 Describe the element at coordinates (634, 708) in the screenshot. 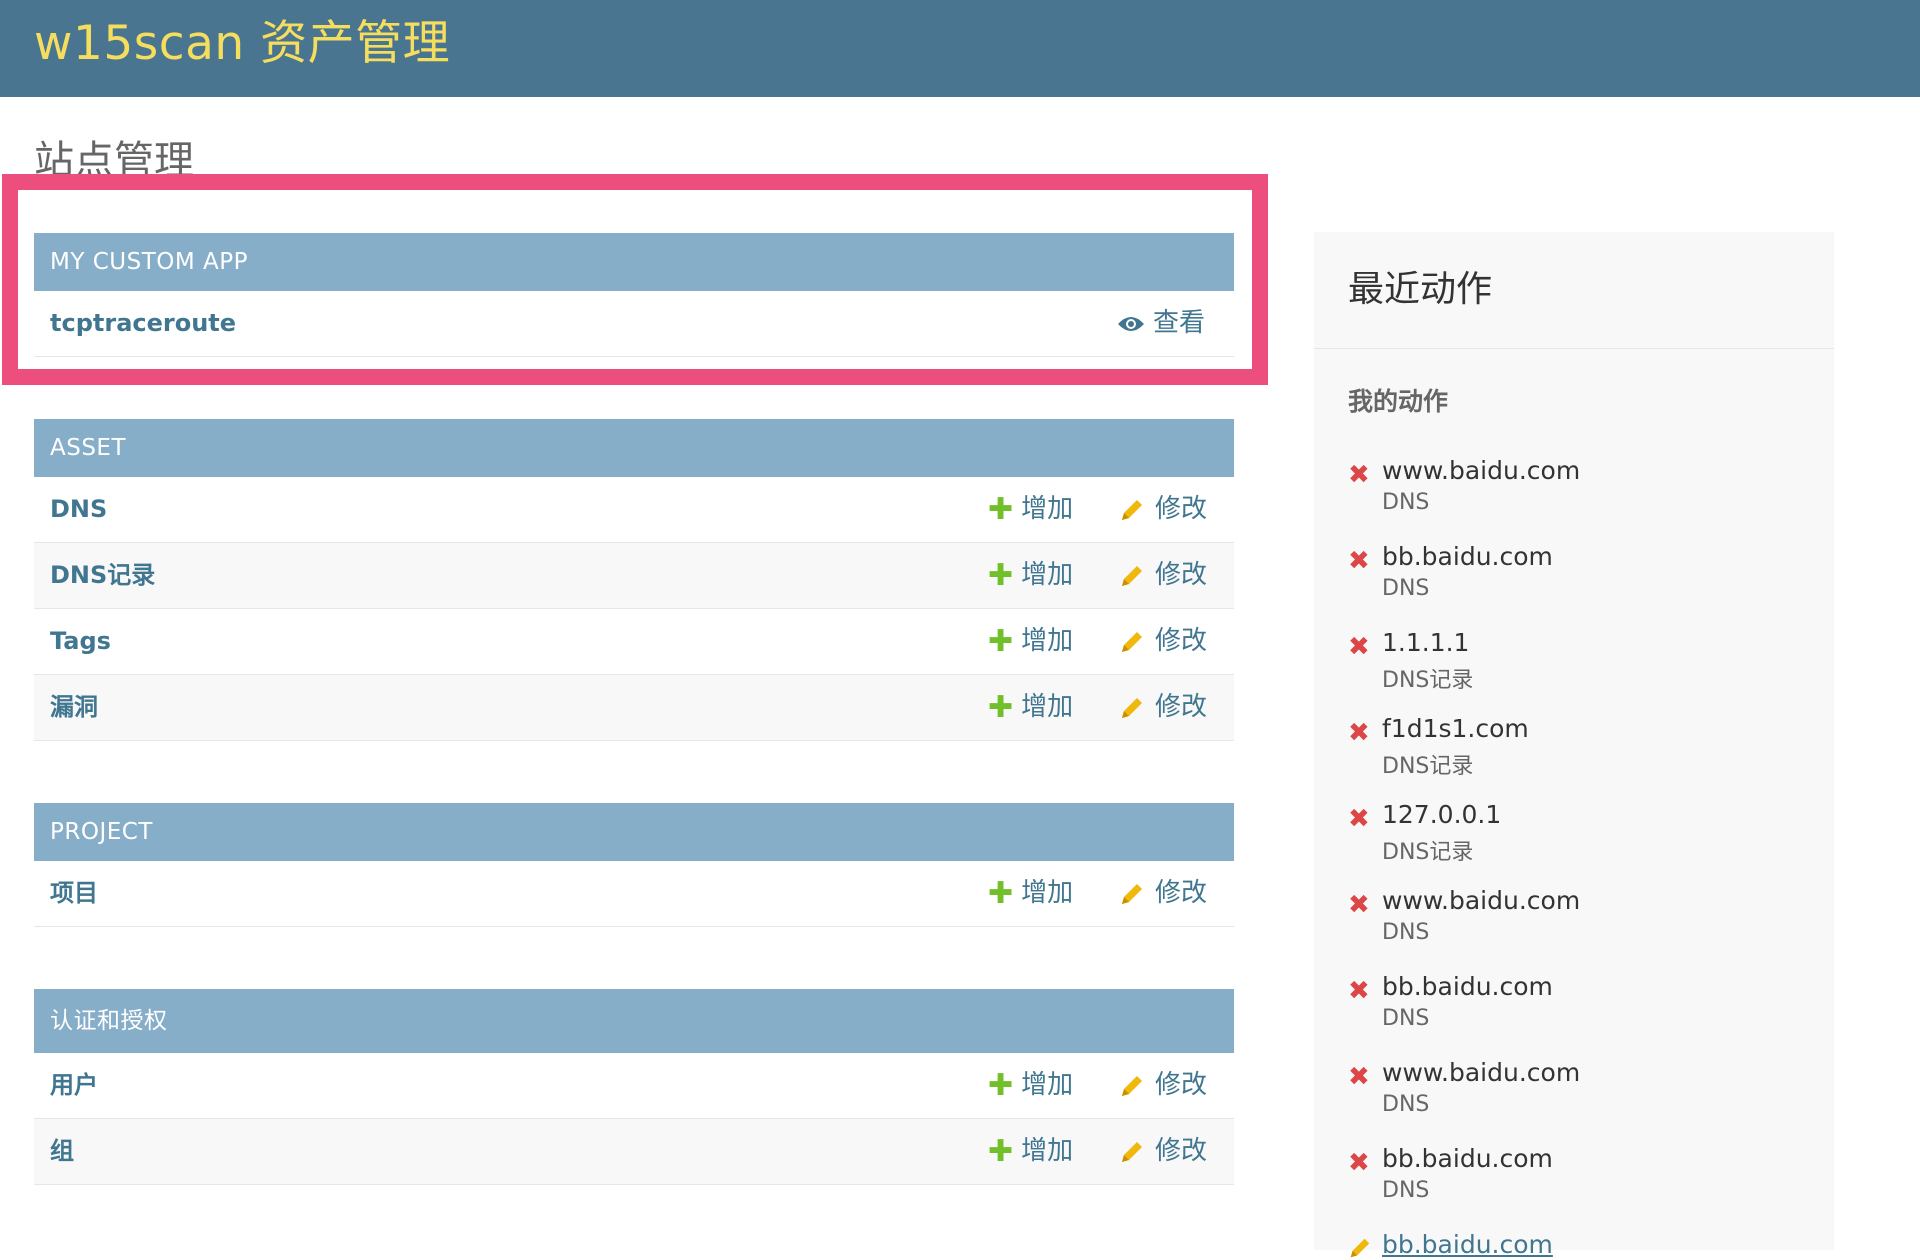

I see `model-row-vulnerability: 漏洞 ✚ 增加 修改` at that location.